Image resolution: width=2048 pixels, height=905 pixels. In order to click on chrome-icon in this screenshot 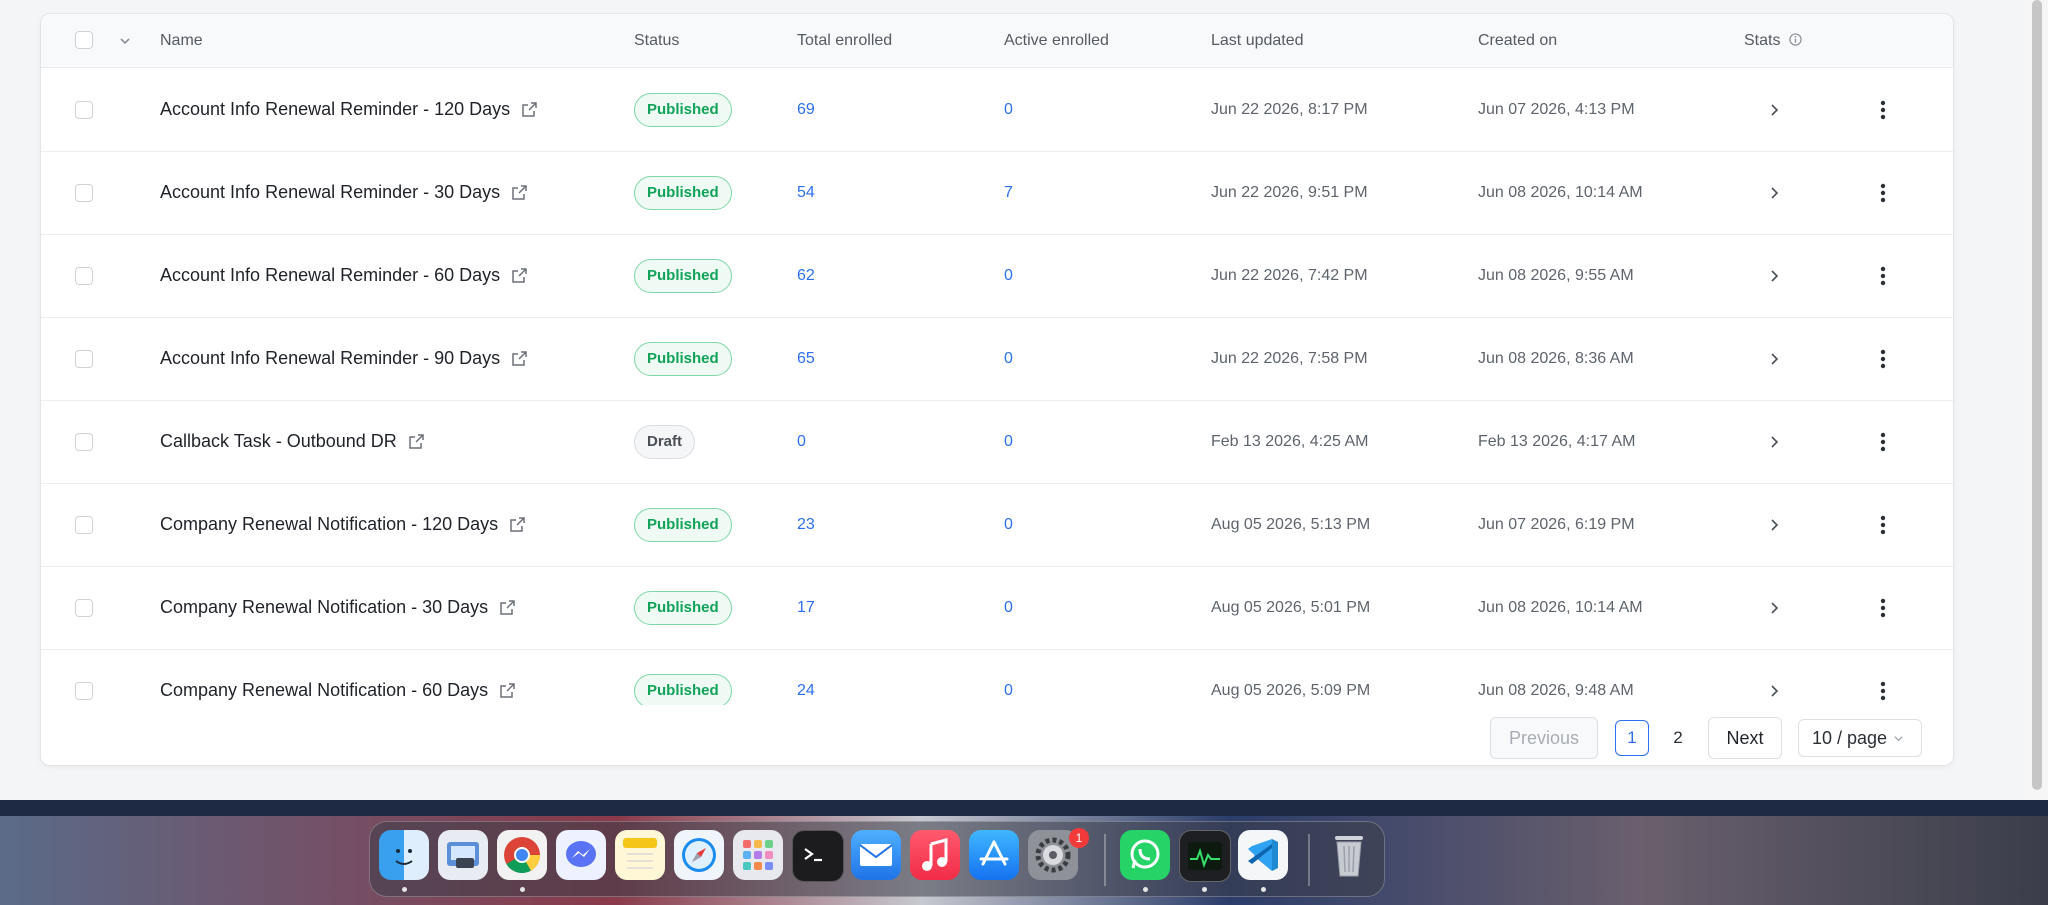, I will do `click(522, 855)`.